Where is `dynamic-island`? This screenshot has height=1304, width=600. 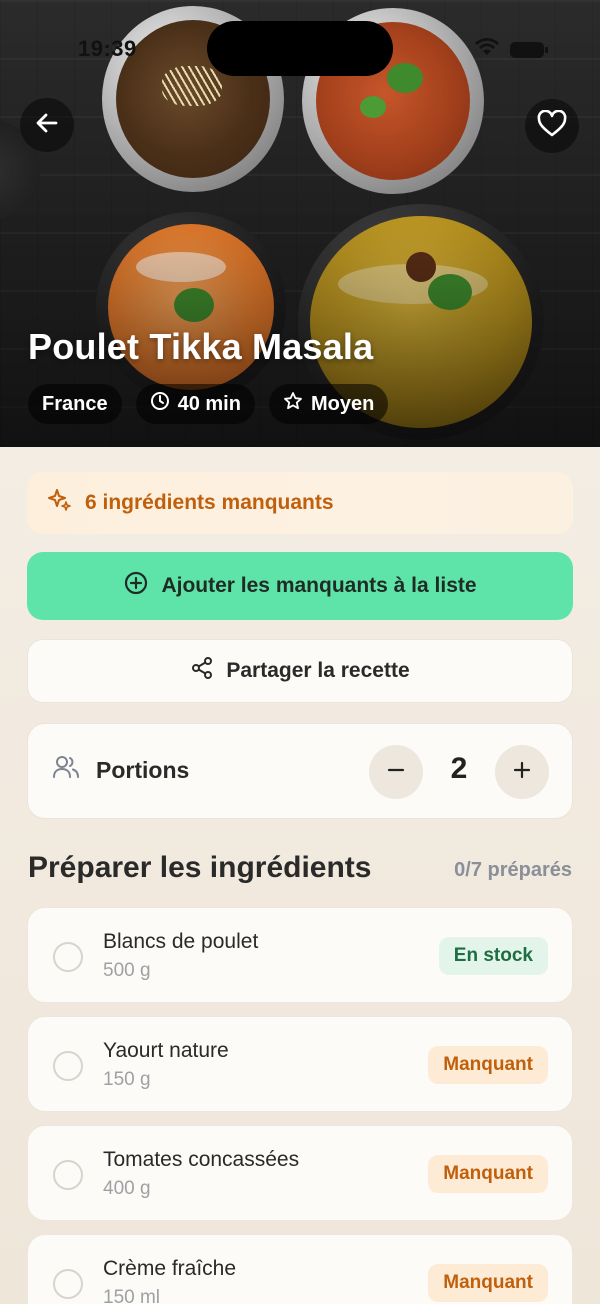
dynamic-island is located at coordinates (300, 48).